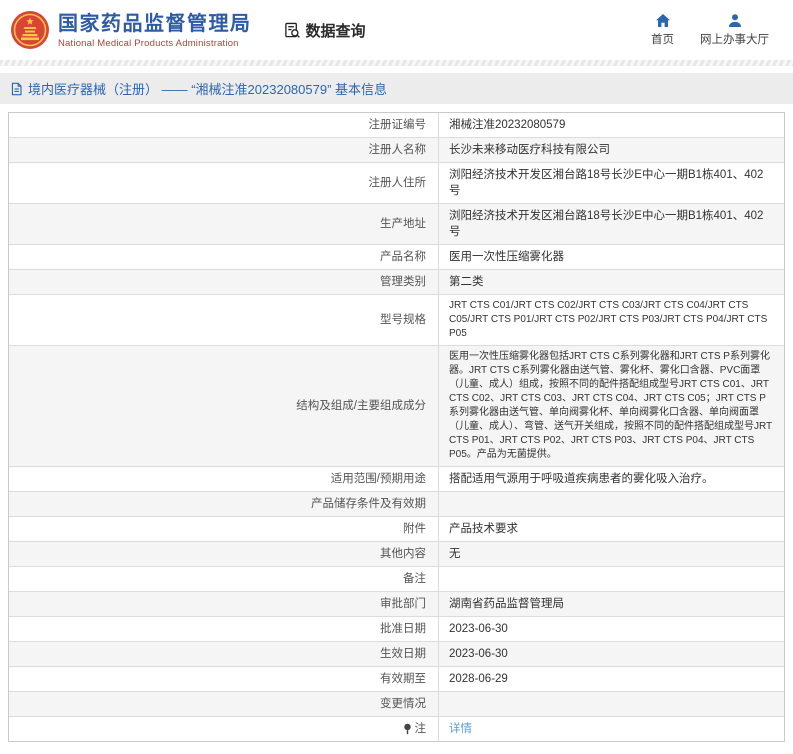 The height and width of the screenshot is (754, 793). I want to click on field-label: 变更情况, so click(224, 704).